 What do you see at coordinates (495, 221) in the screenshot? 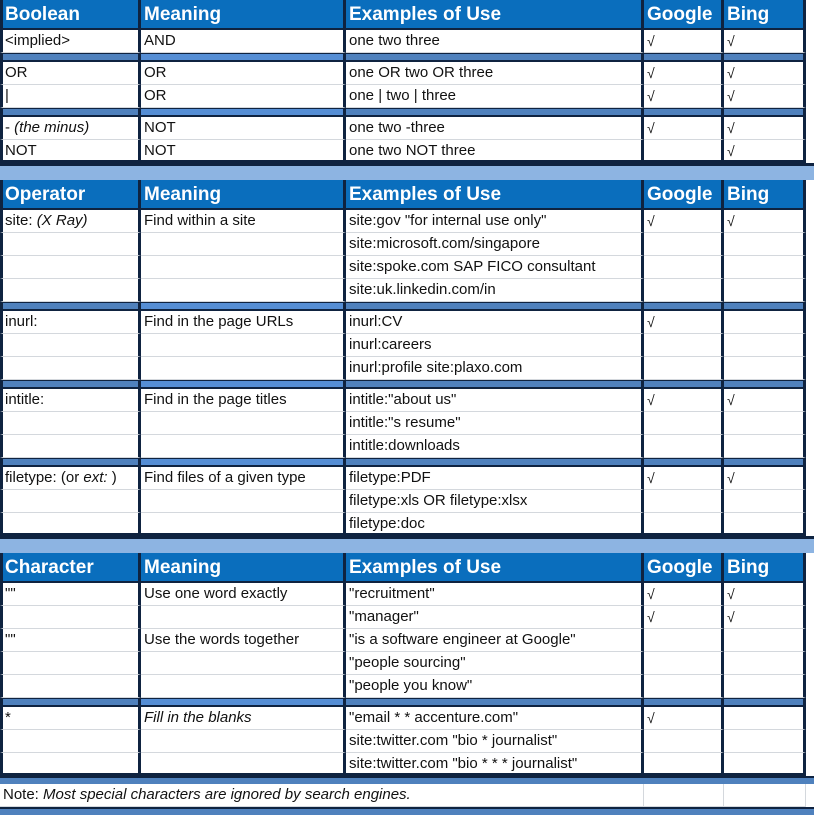
I see `example-cell: site:gov "for internal use only"` at bounding box center [495, 221].